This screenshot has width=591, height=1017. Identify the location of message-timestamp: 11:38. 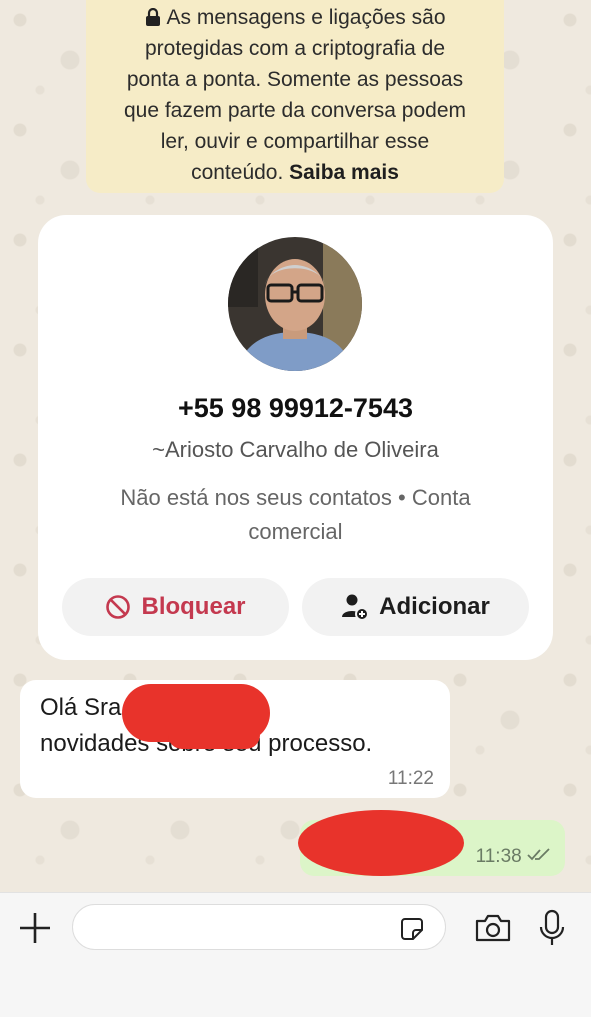
(498, 856).